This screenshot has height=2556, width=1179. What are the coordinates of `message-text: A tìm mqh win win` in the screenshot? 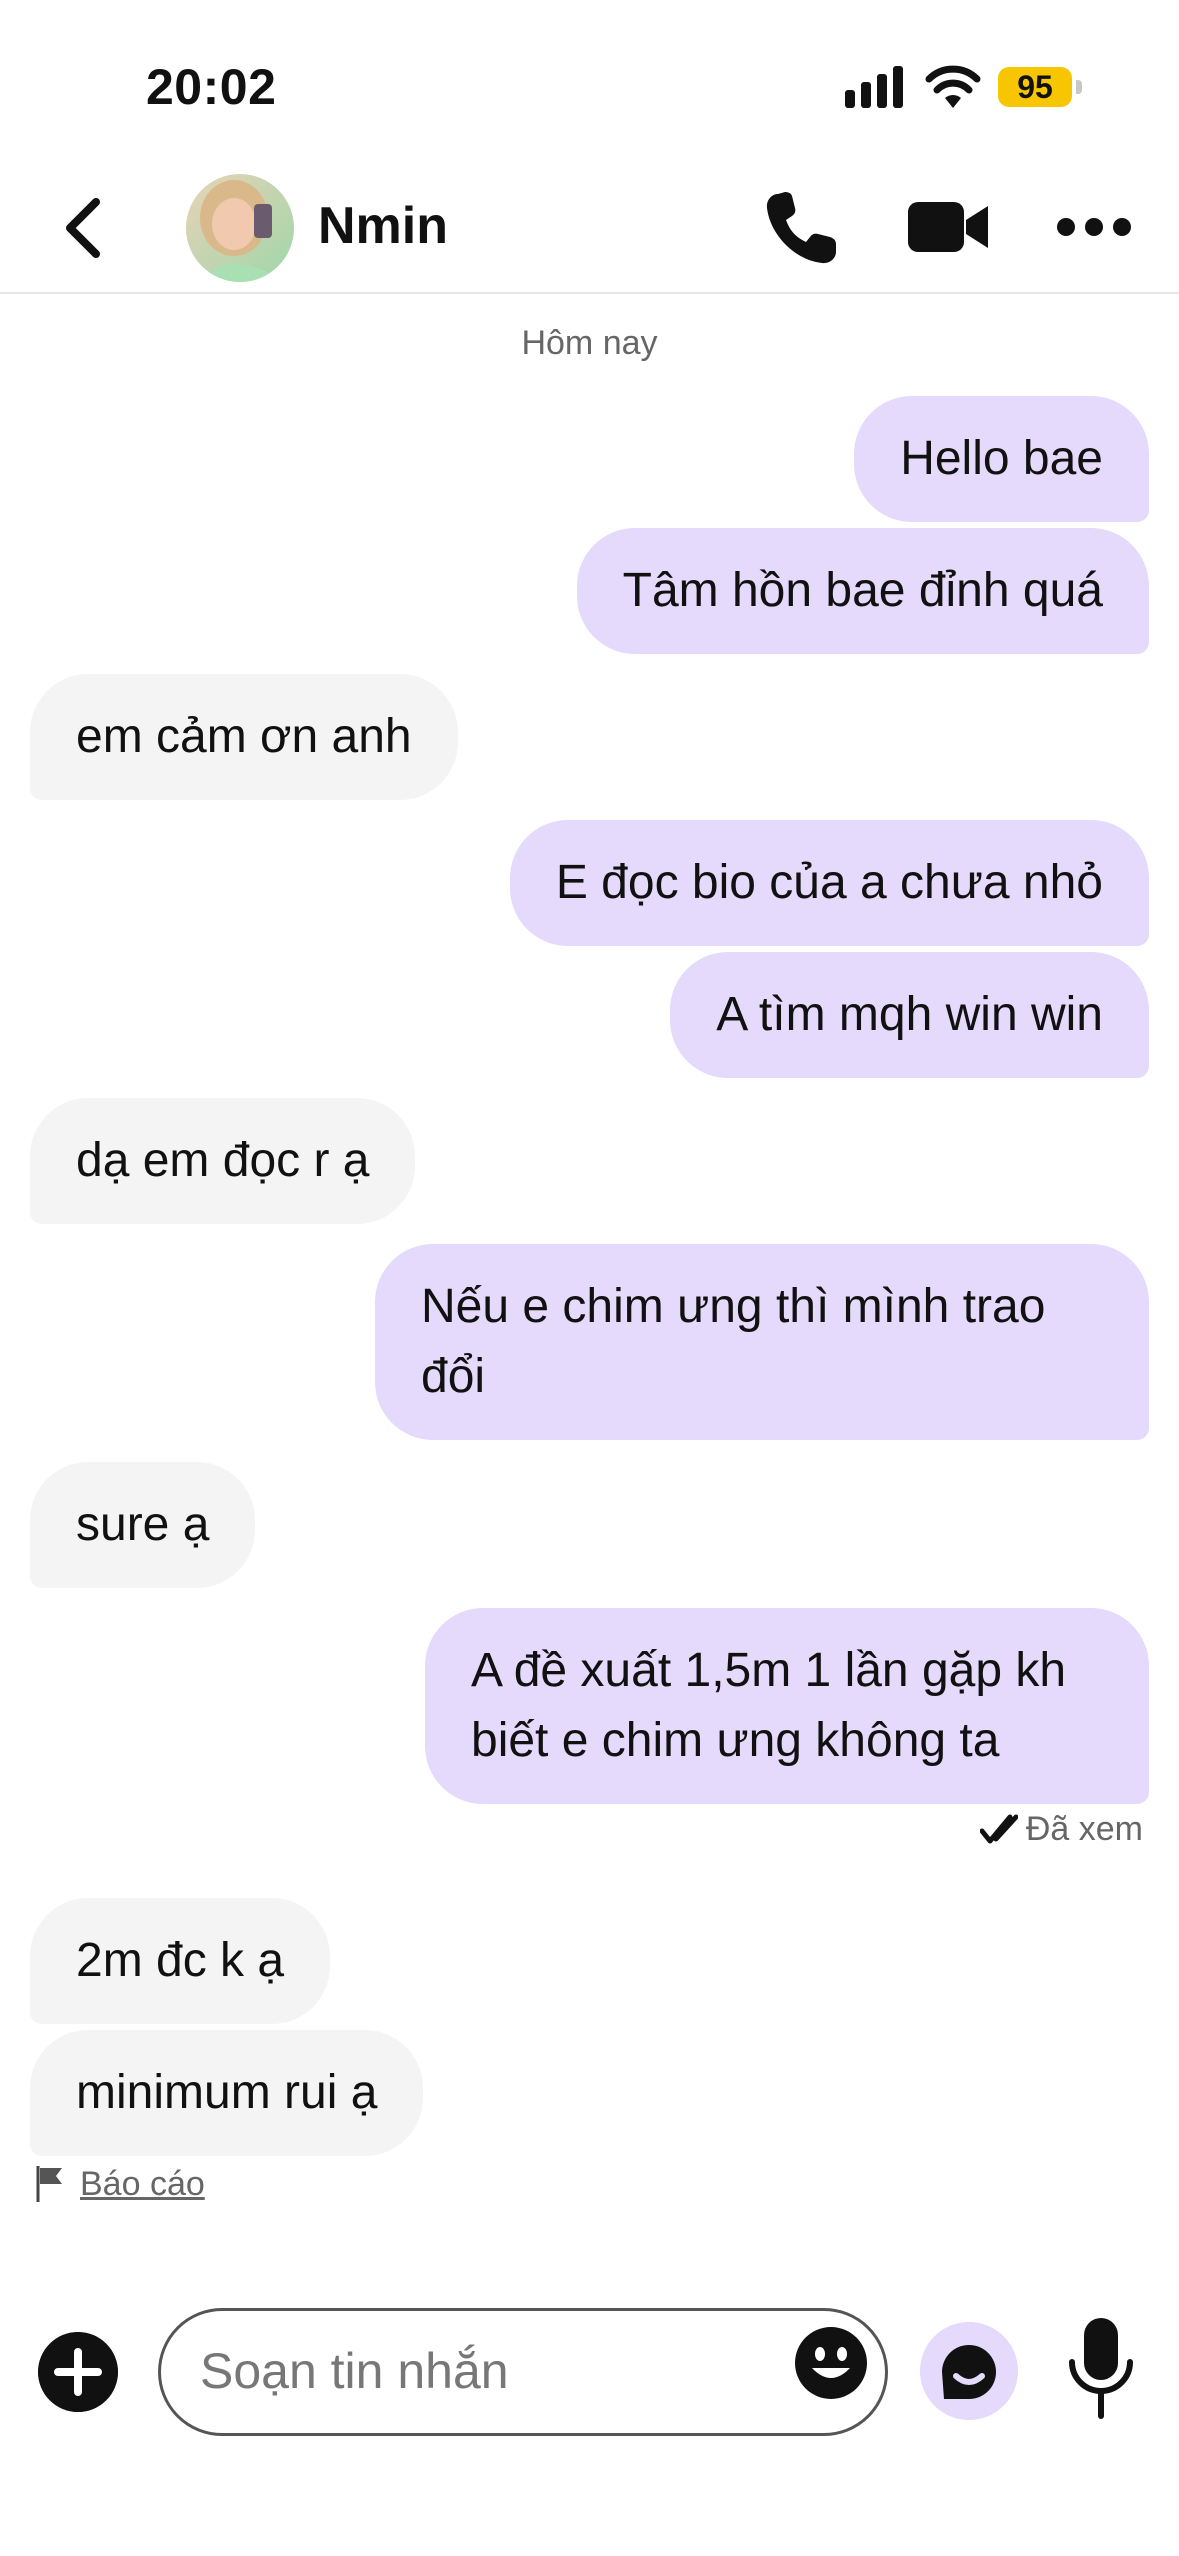 It's located at (909, 1014).